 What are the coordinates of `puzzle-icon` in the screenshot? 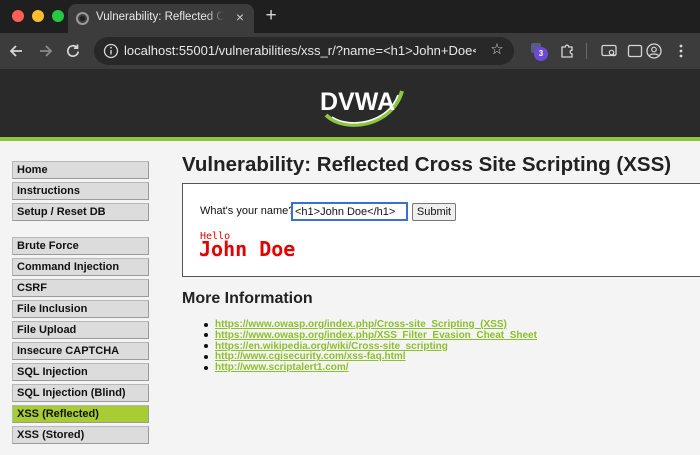 It's located at (567, 51).